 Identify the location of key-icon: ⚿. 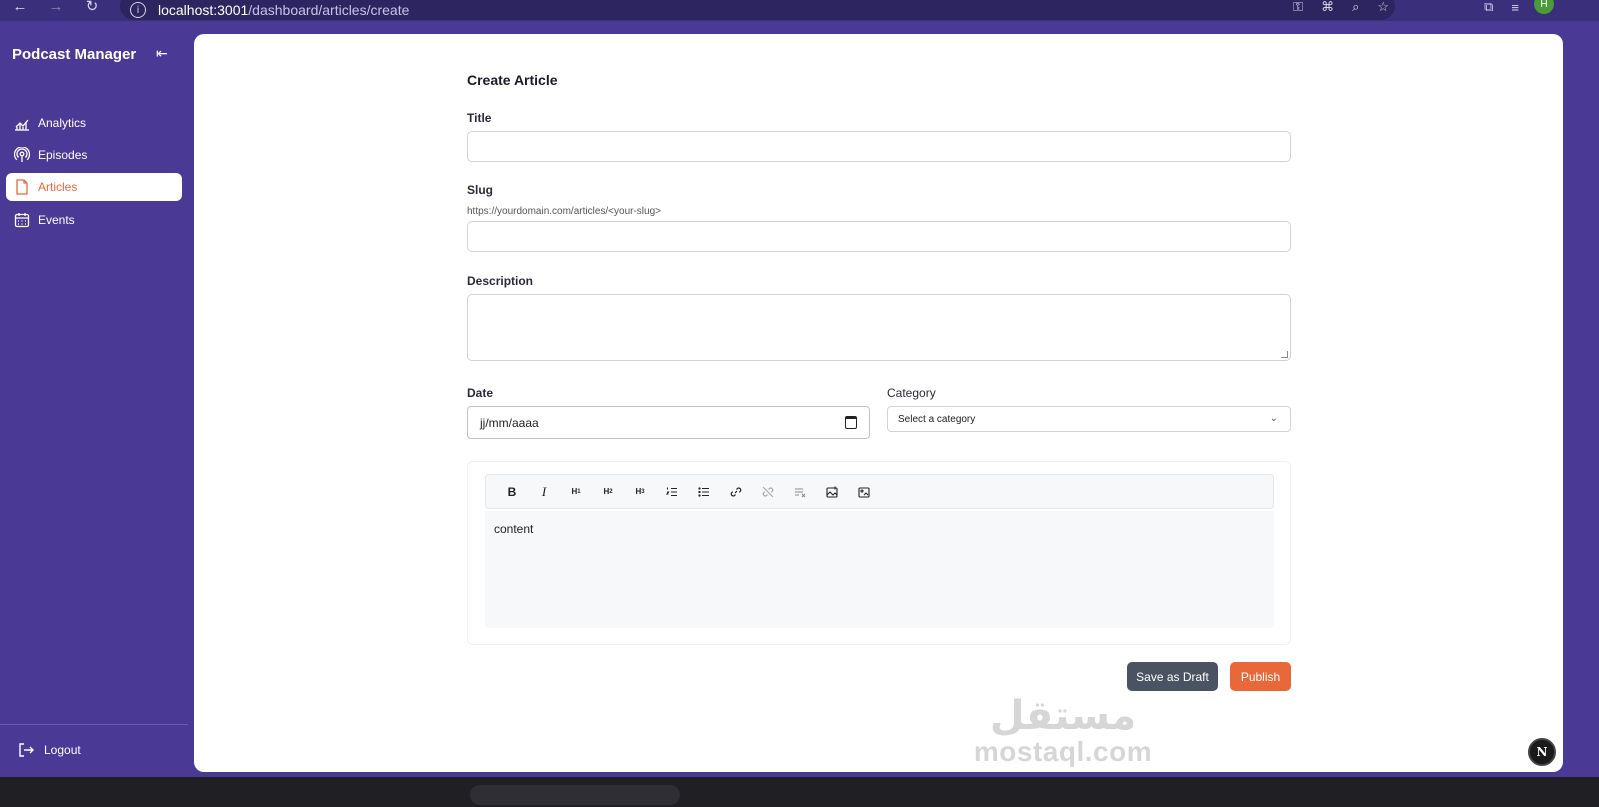
(1298, 7).